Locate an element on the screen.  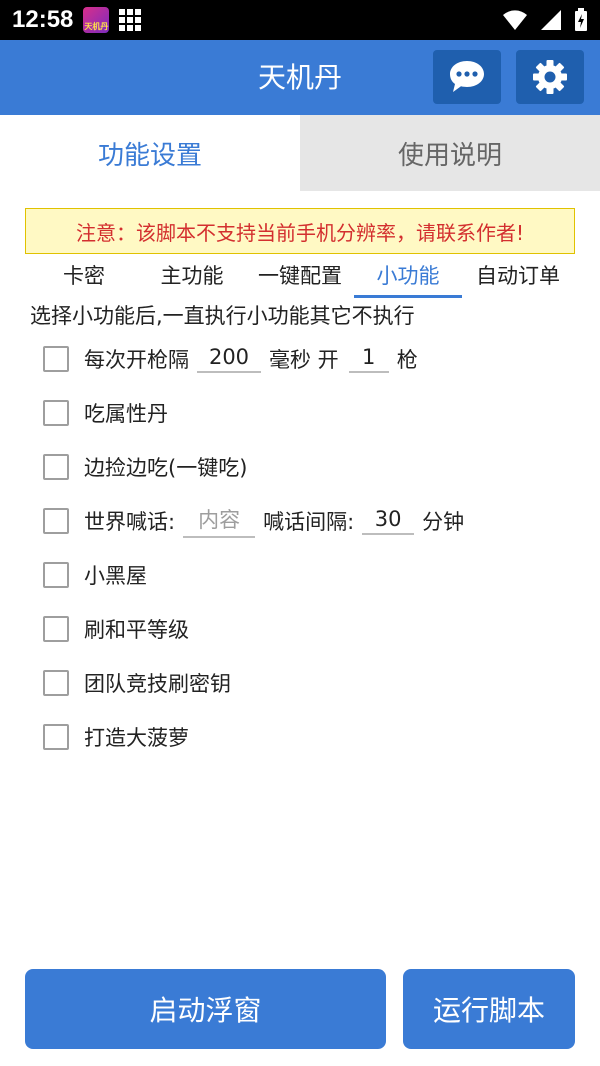
option-fire-interval: 每次开枪隔 200 毫秒 开 1 枪 is located at coordinates (230, 359).